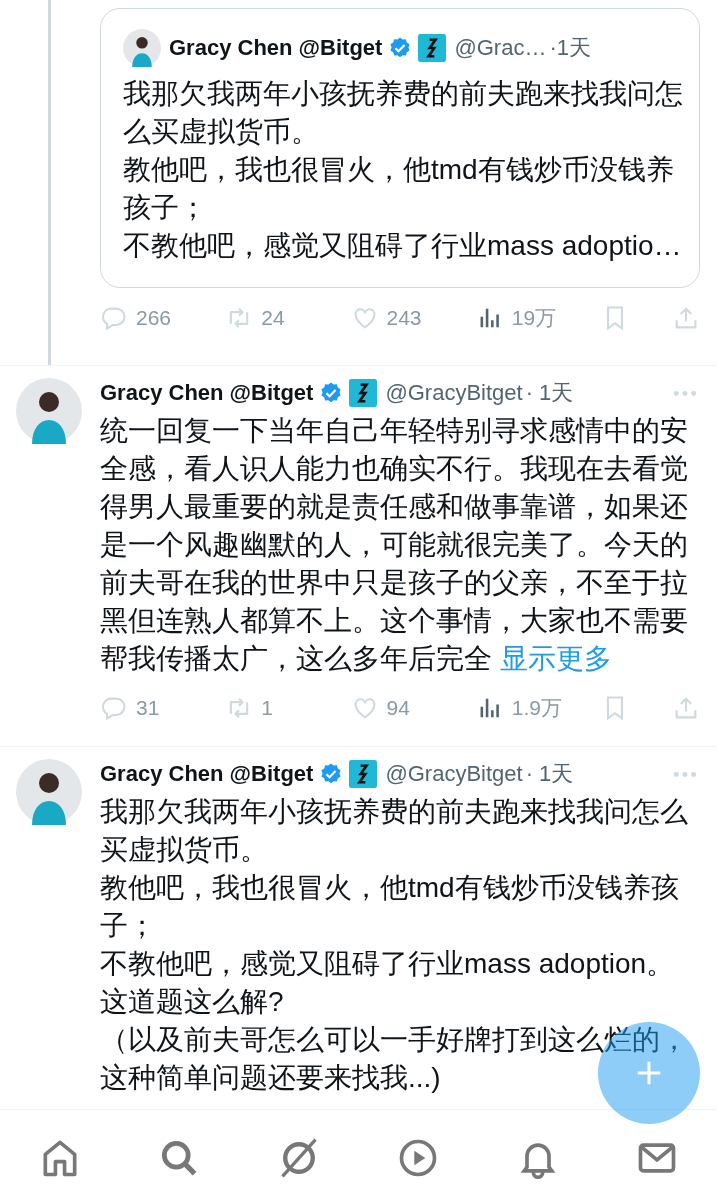  I want to click on view-count: 19万, so click(534, 318).